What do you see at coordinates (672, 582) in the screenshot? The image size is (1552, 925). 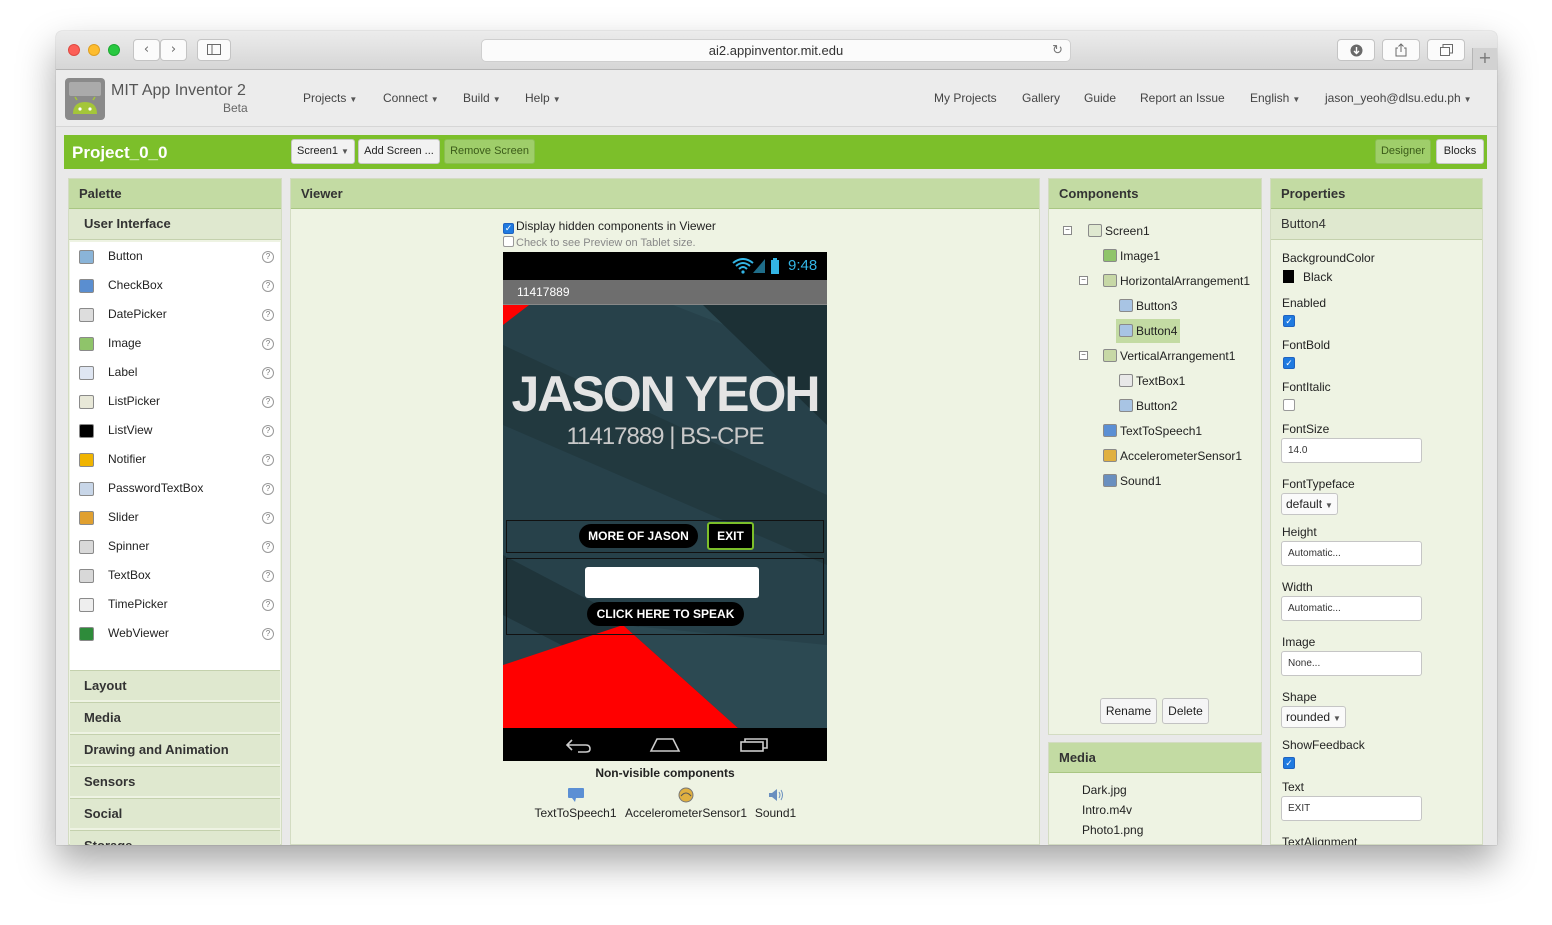 I see `textbox1-input` at bounding box center [672, 582].